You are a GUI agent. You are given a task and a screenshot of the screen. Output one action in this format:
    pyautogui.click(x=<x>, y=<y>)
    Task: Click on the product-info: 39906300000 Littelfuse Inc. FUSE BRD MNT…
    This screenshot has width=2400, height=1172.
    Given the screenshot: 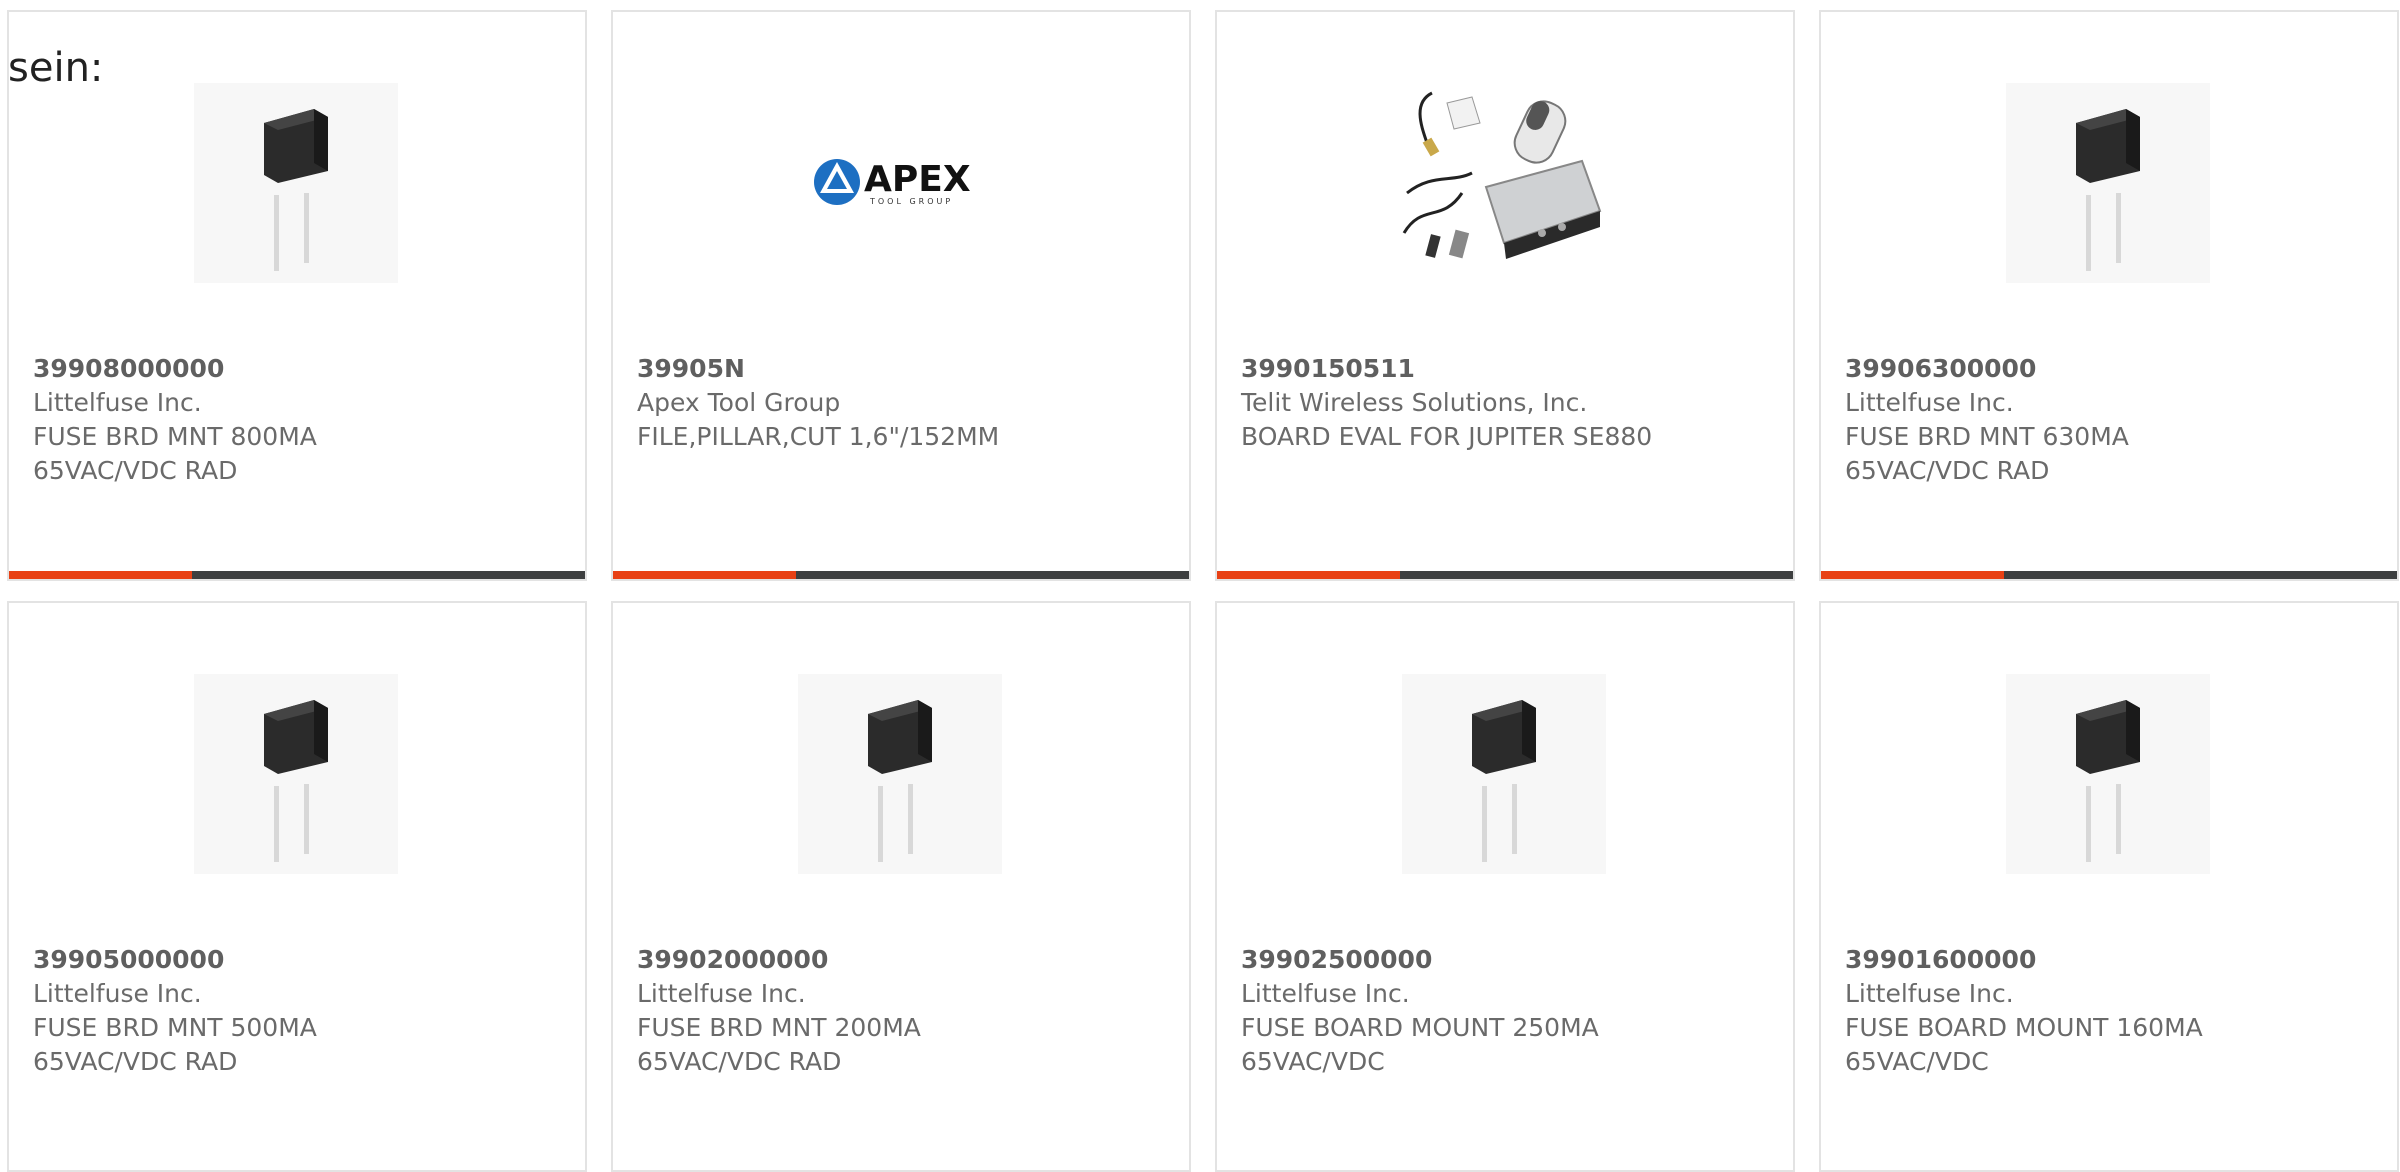 What is the action you would take?
    pyautogui.click(x=2110, y=420)
    